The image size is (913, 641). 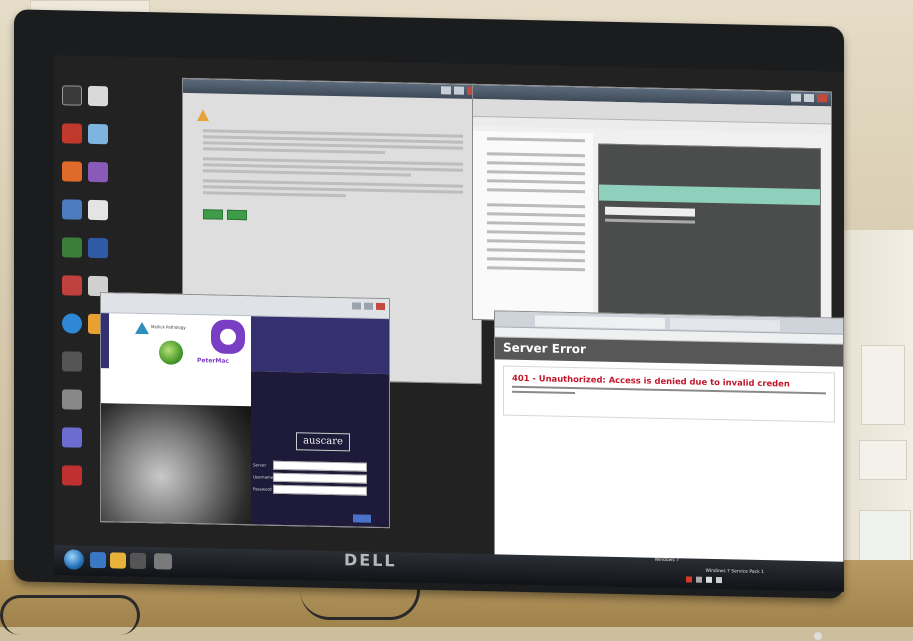 I want to click on stethoscope-photo, so click(x=176, y=465).